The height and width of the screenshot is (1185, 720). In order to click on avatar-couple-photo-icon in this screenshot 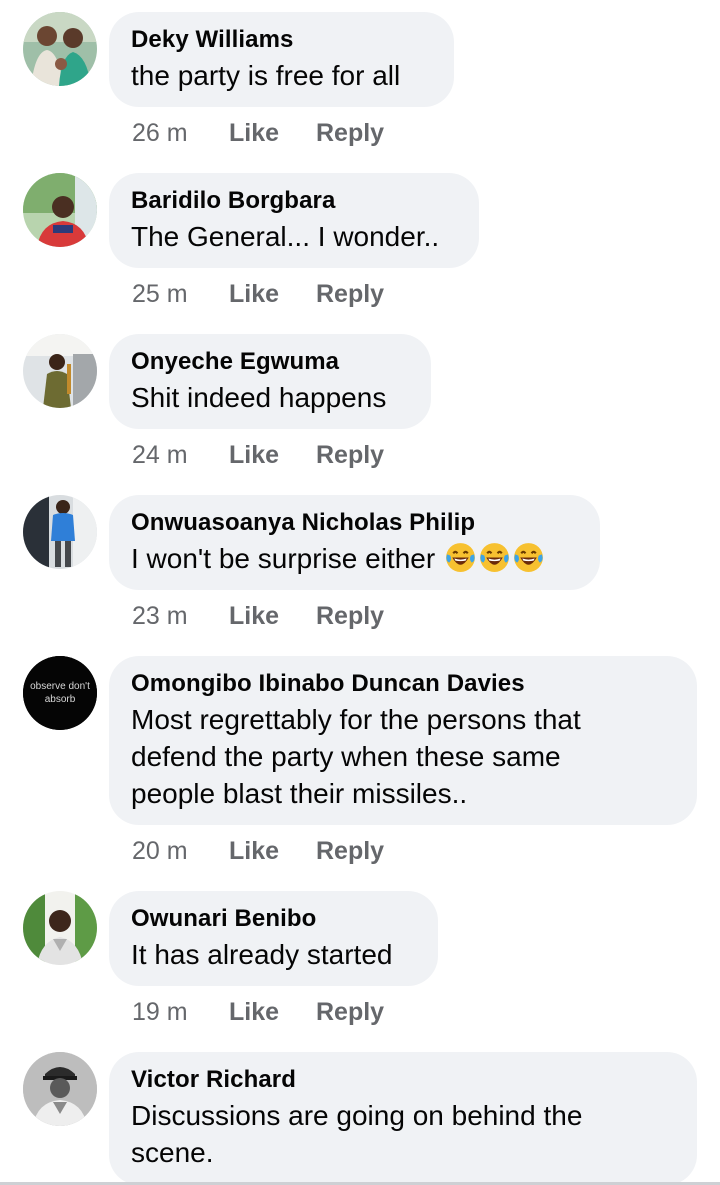, I will do `click(60, 49)`.